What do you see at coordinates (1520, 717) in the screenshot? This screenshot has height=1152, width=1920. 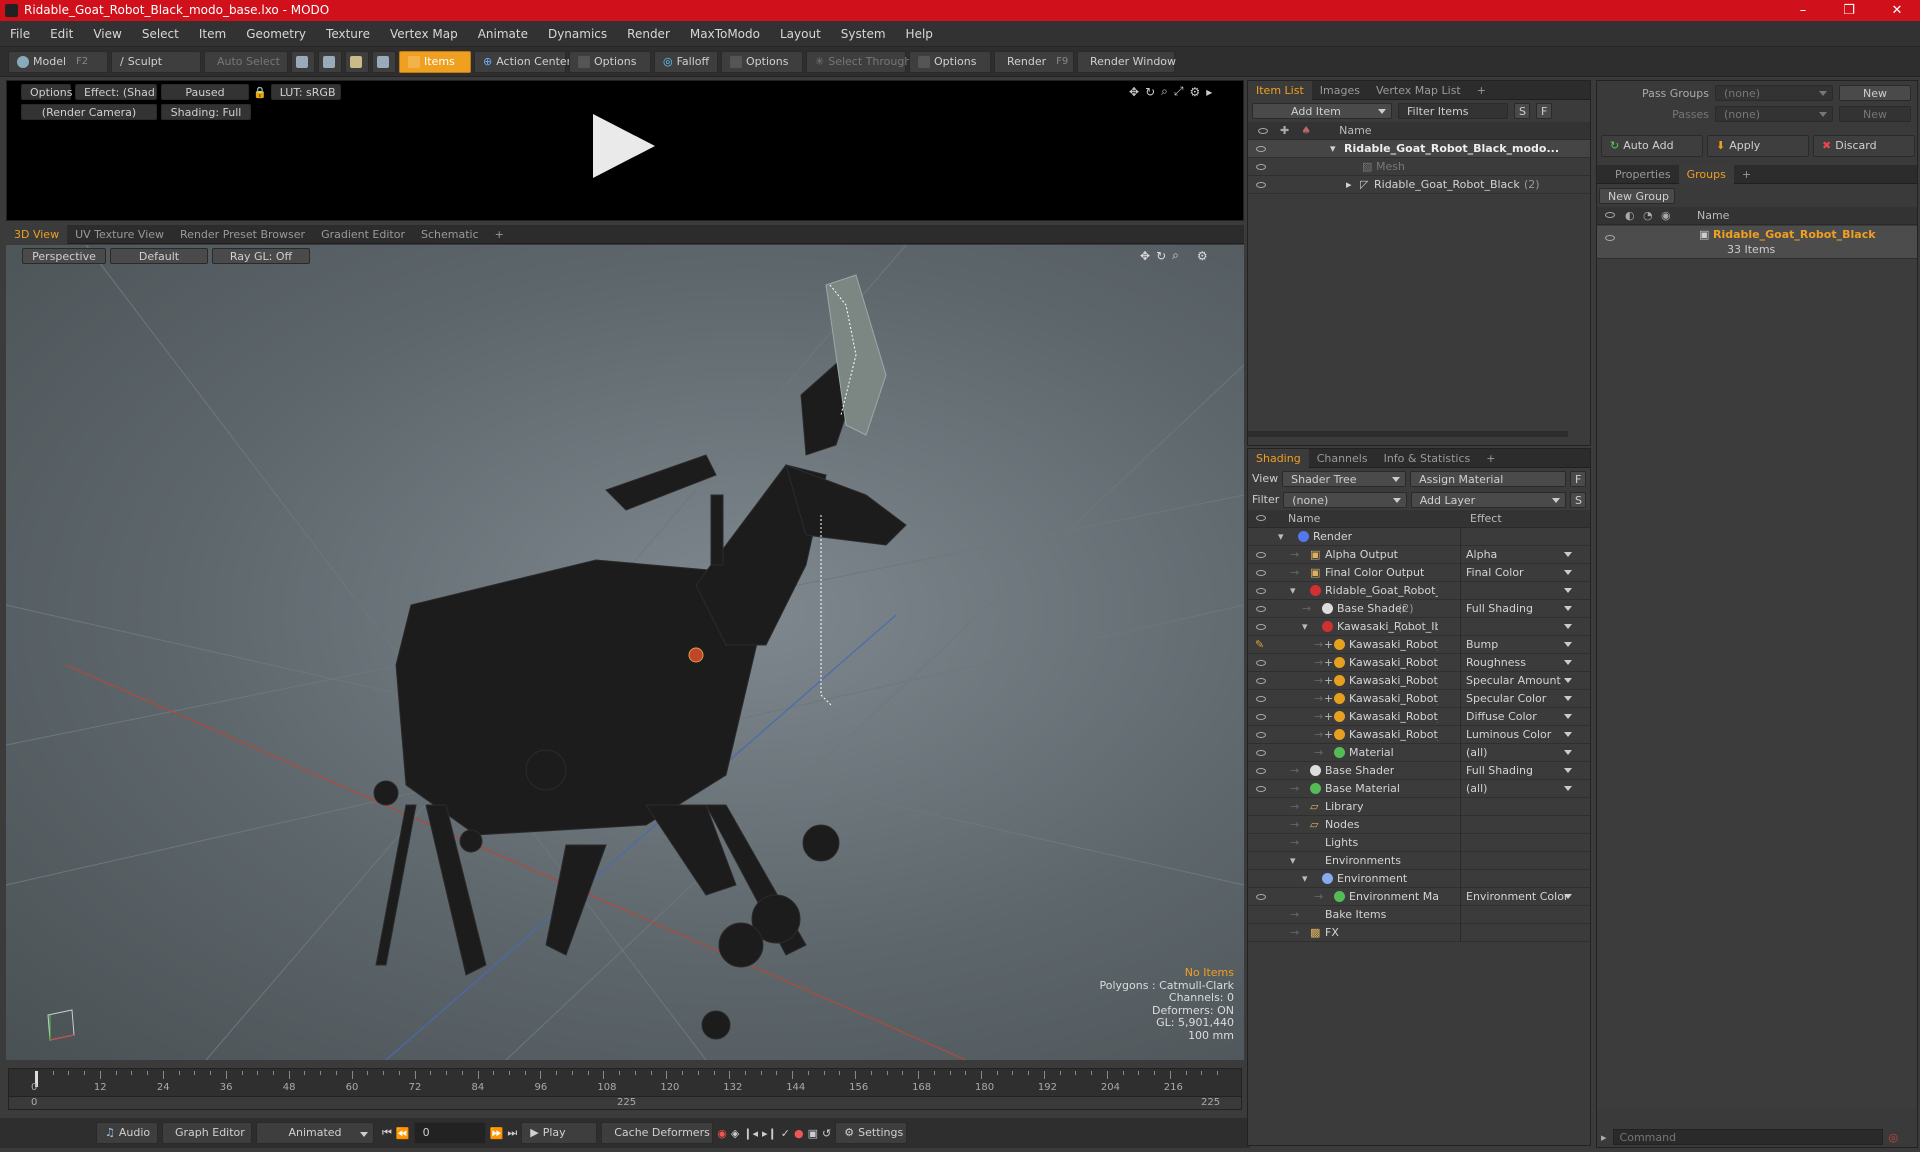 I see `shader-item-effect: Diffuse Color` at bounding box center [1520, 717].